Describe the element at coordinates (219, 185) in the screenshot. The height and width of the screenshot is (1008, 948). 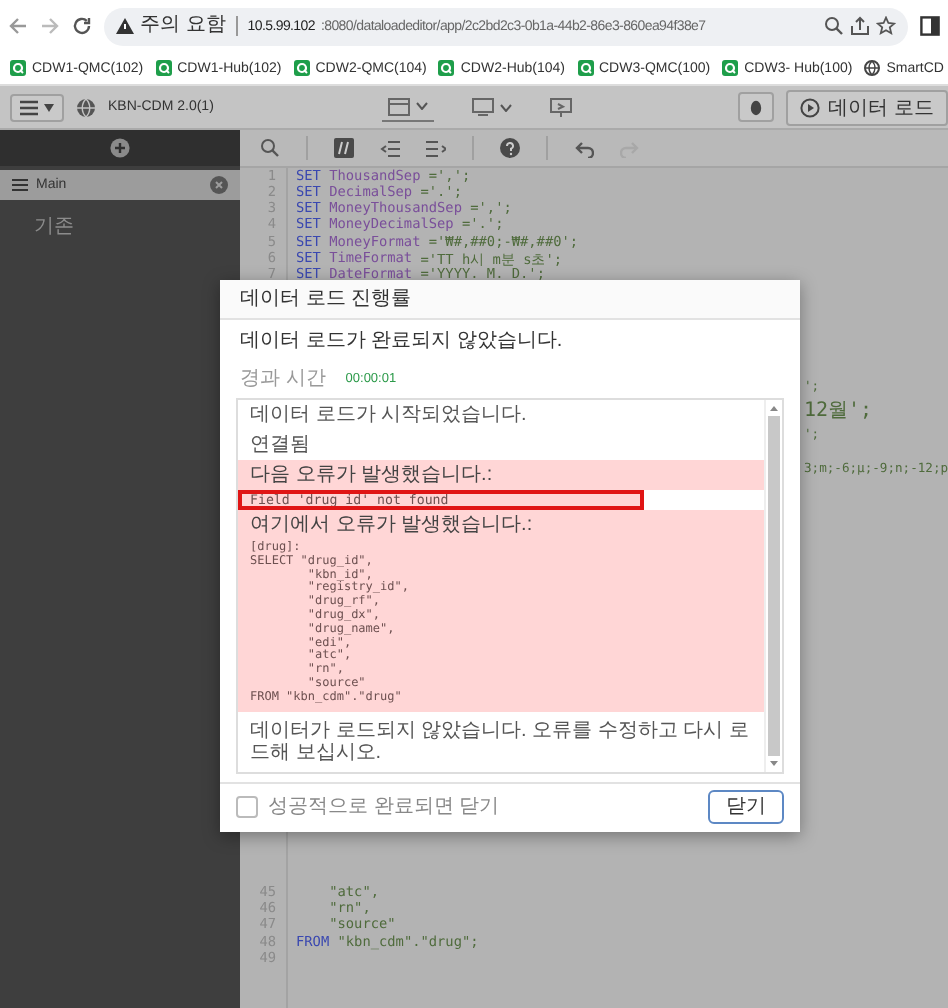
I see `close-icon` at that location.